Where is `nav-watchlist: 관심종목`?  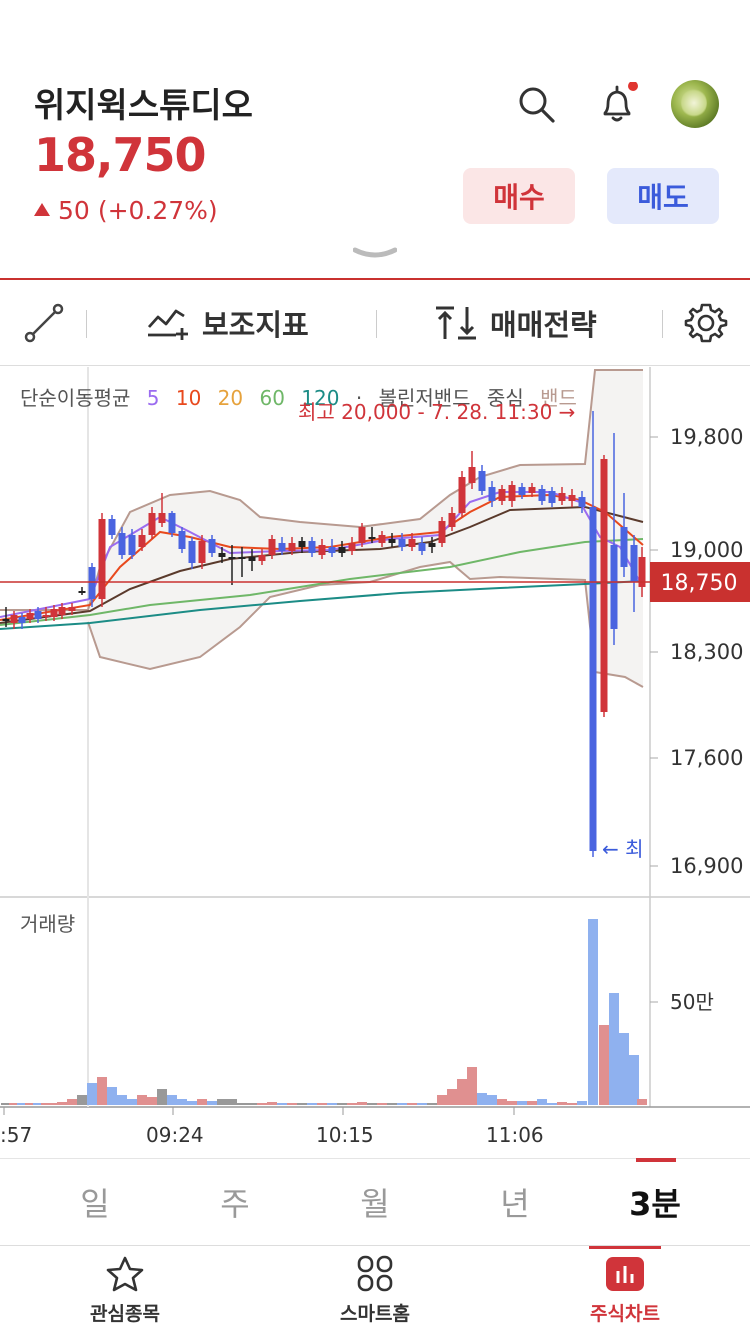 nav-watchlist: 관심종목 is located at coordinates (125, 1290).